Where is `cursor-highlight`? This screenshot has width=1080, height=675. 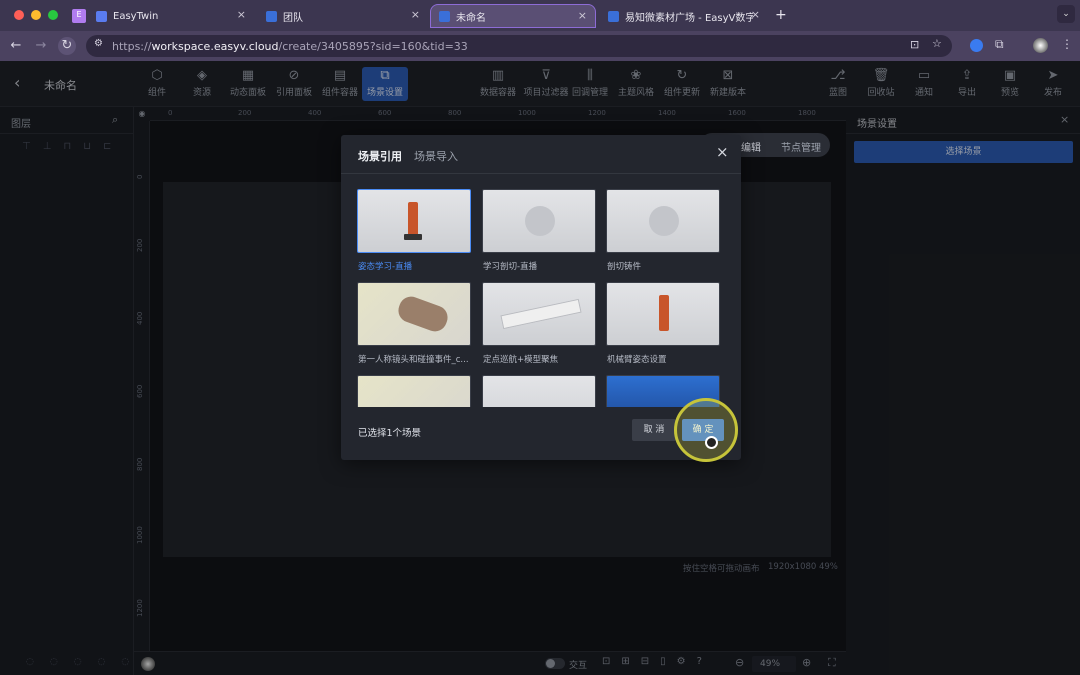 cursor-highlight is located at coordinates (706, 430).